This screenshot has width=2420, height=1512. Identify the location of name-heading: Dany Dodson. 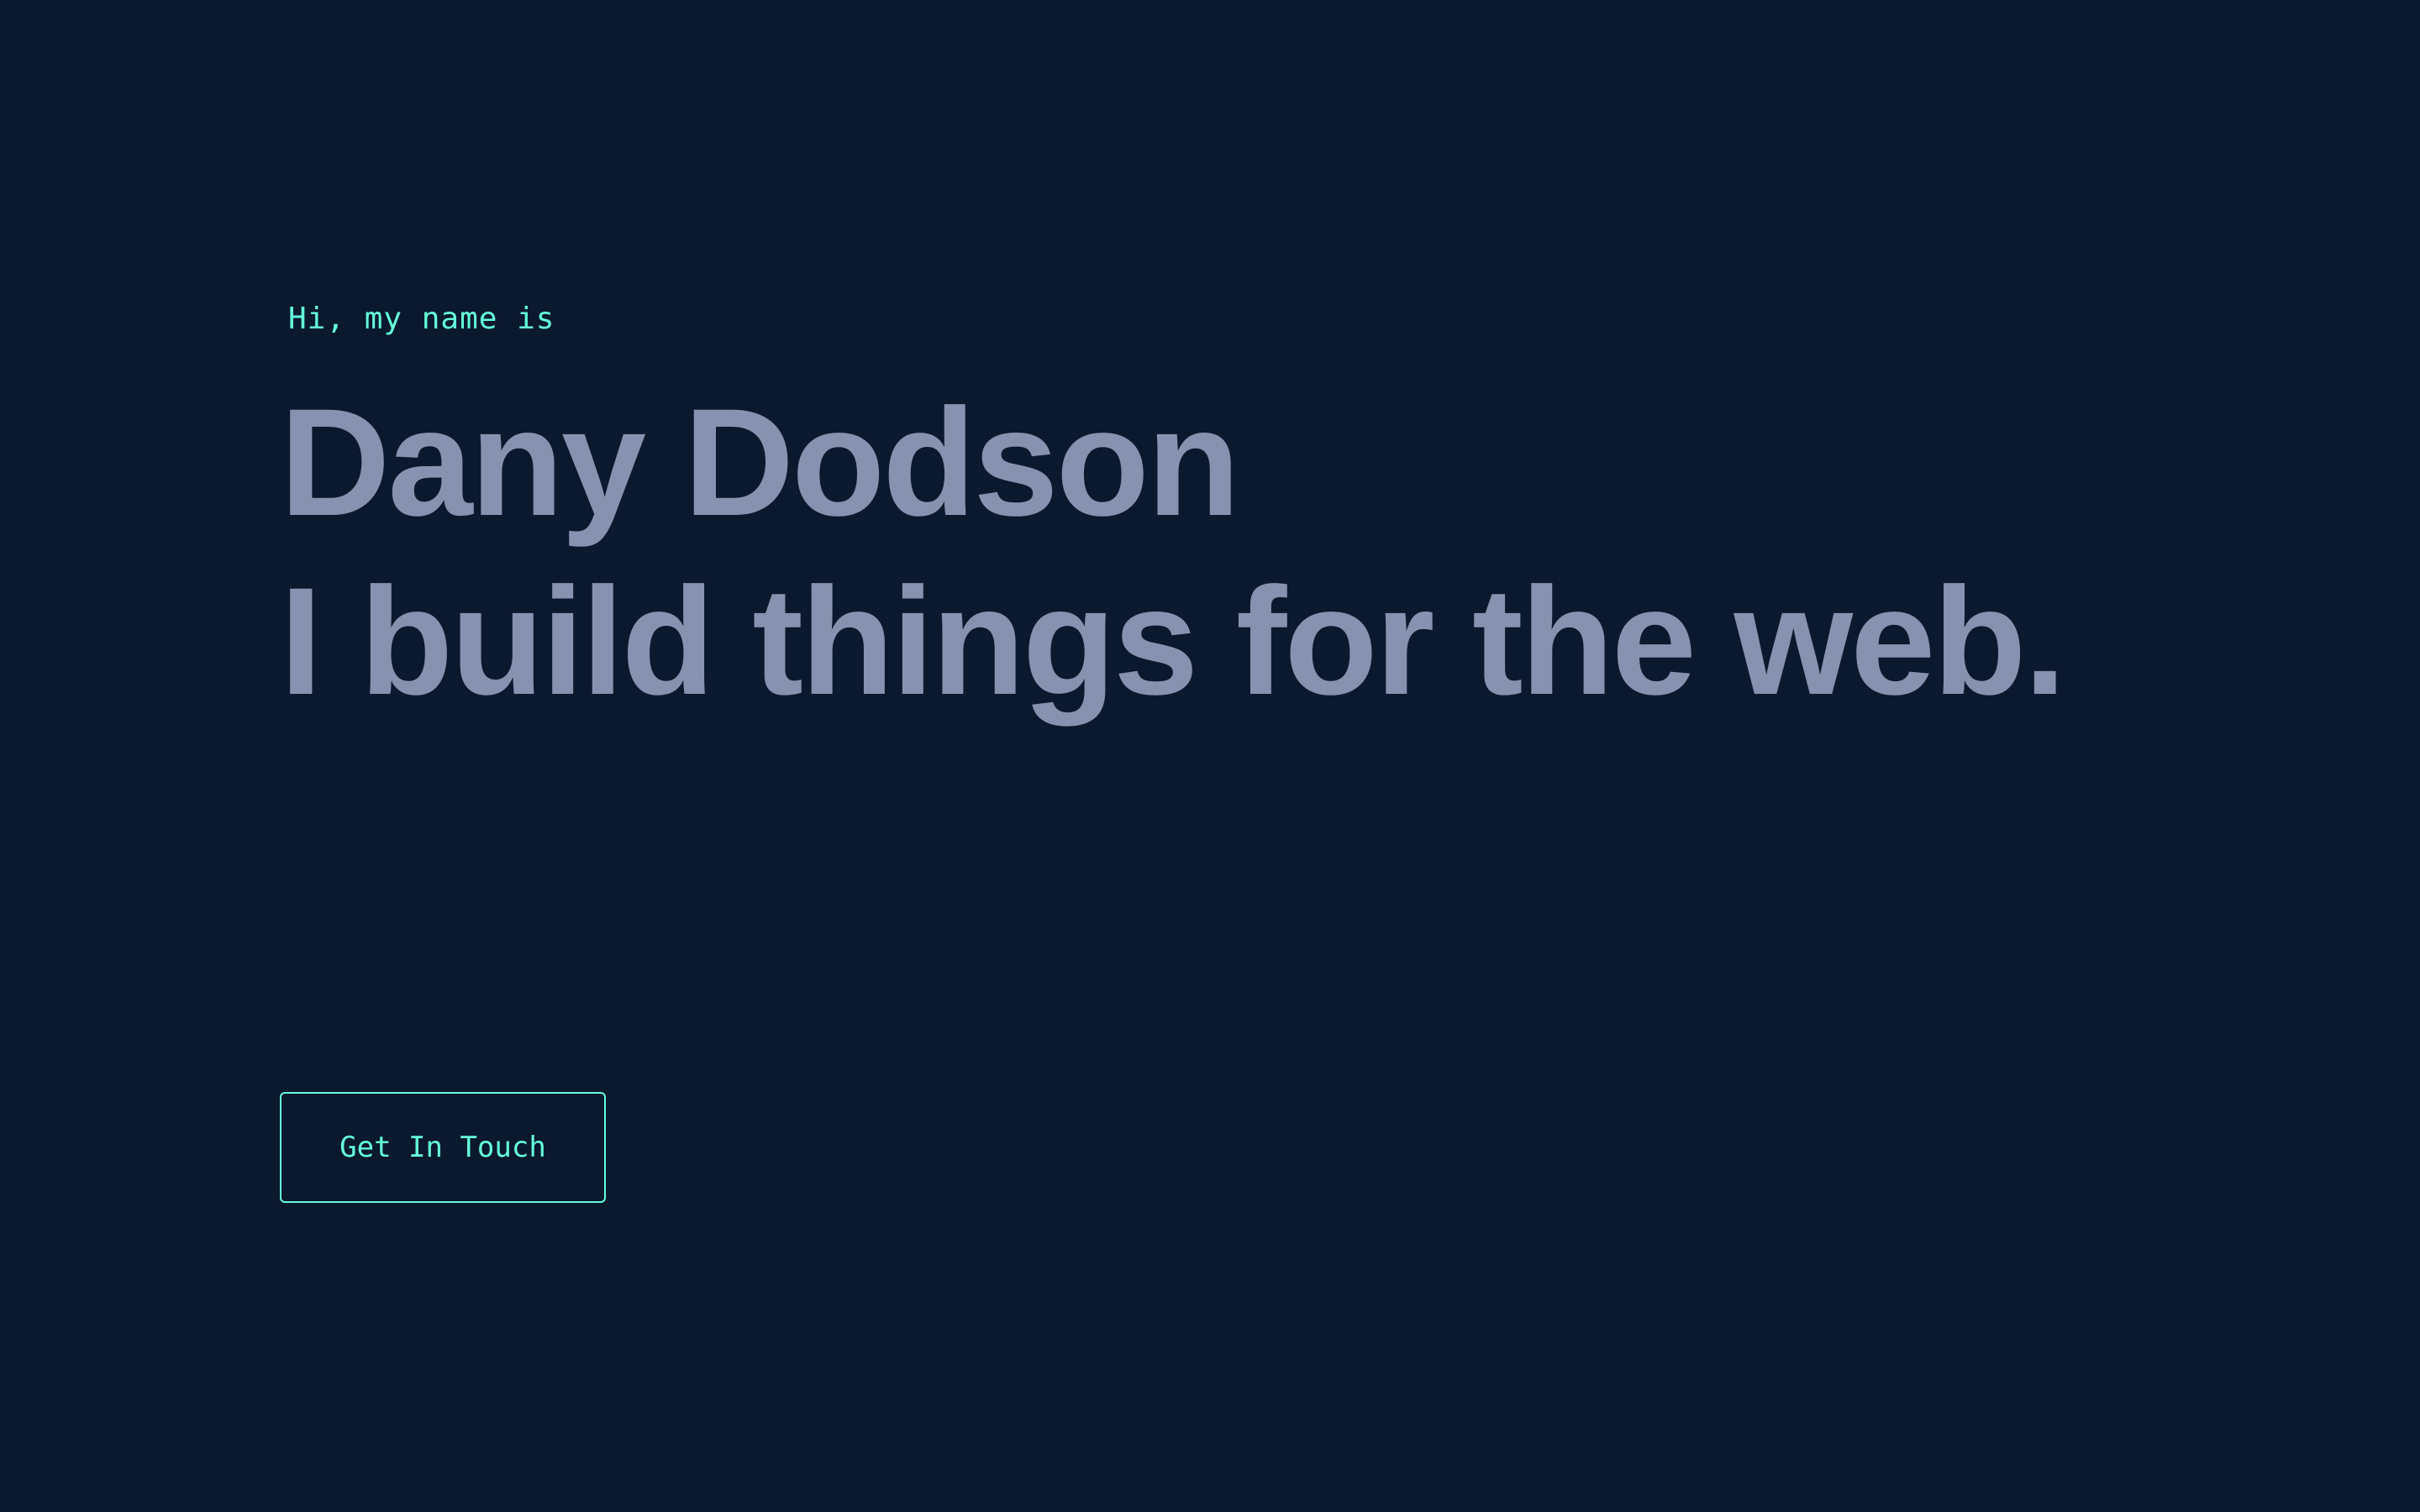
(760, 462).